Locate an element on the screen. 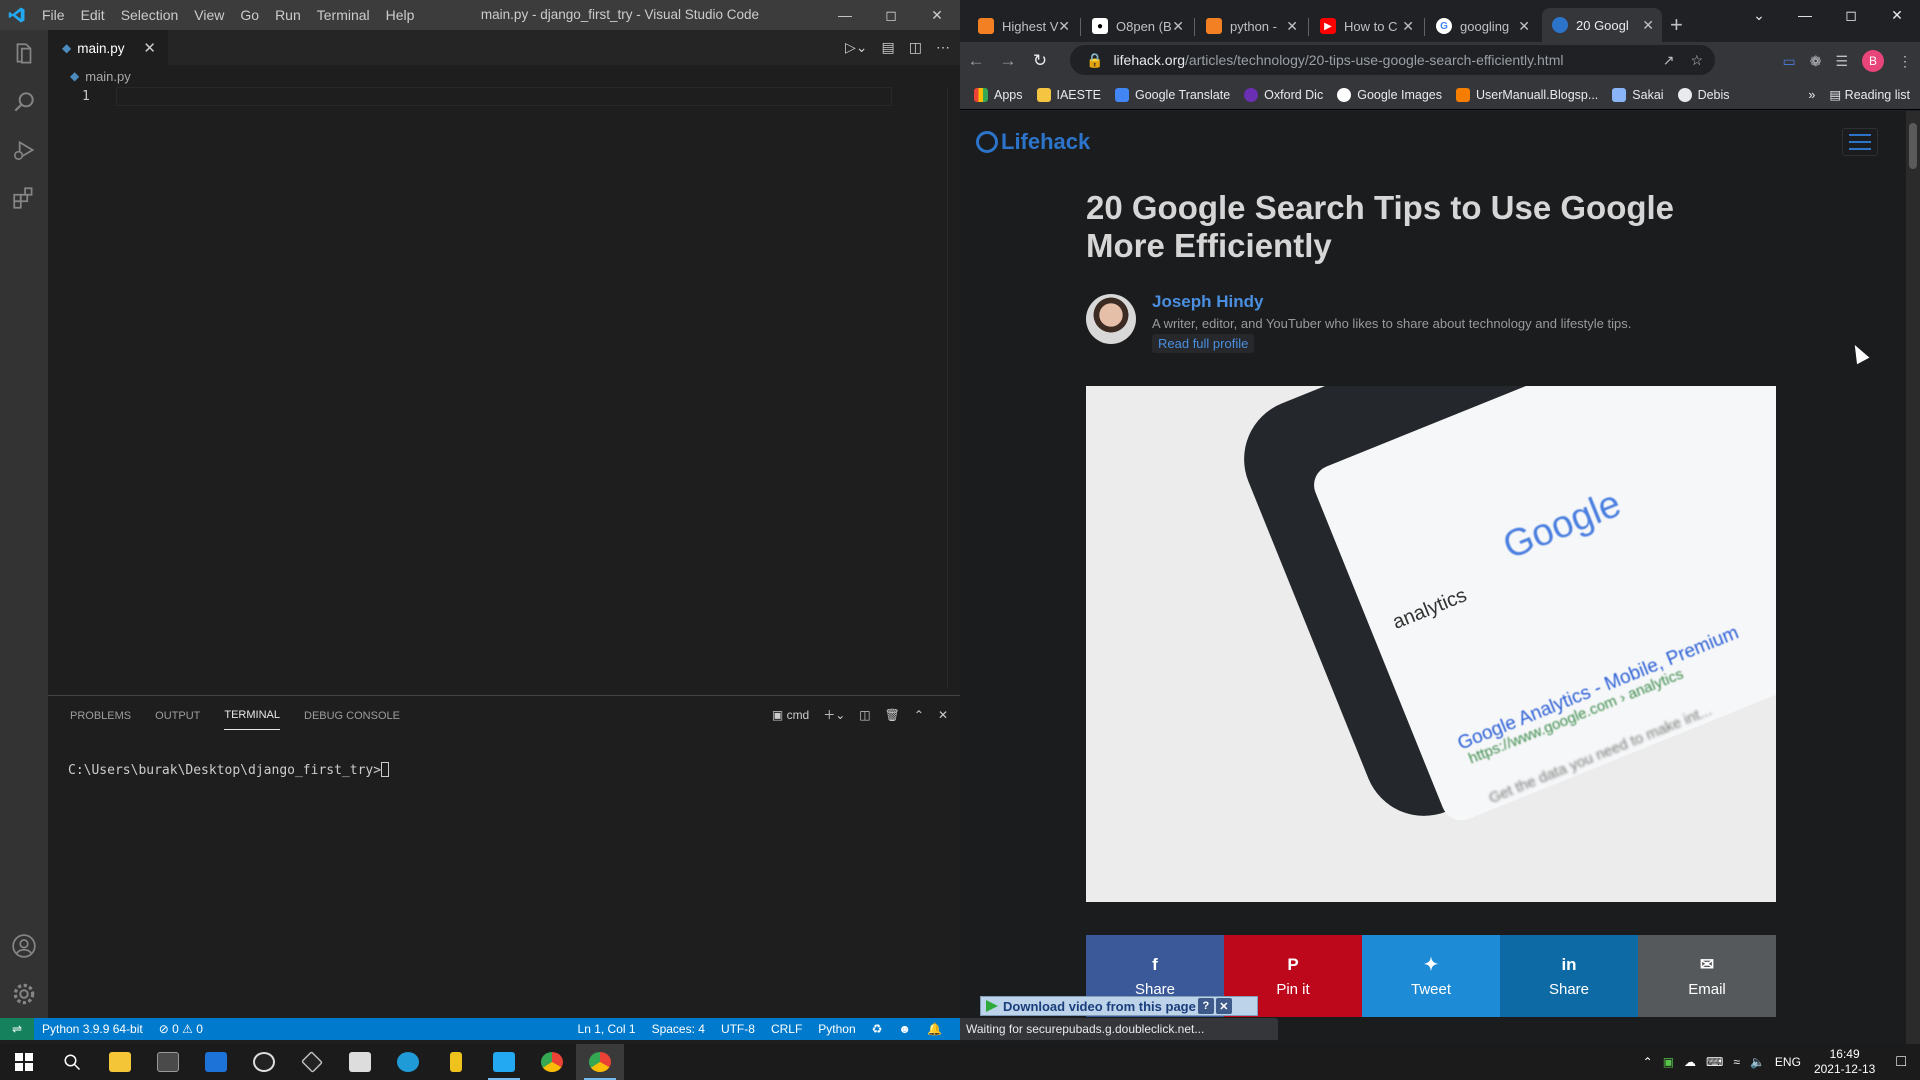 The height and width of the screenshot is (1080, 1920). lock-icon: 🔒 is located at coordinates (1094, 60).